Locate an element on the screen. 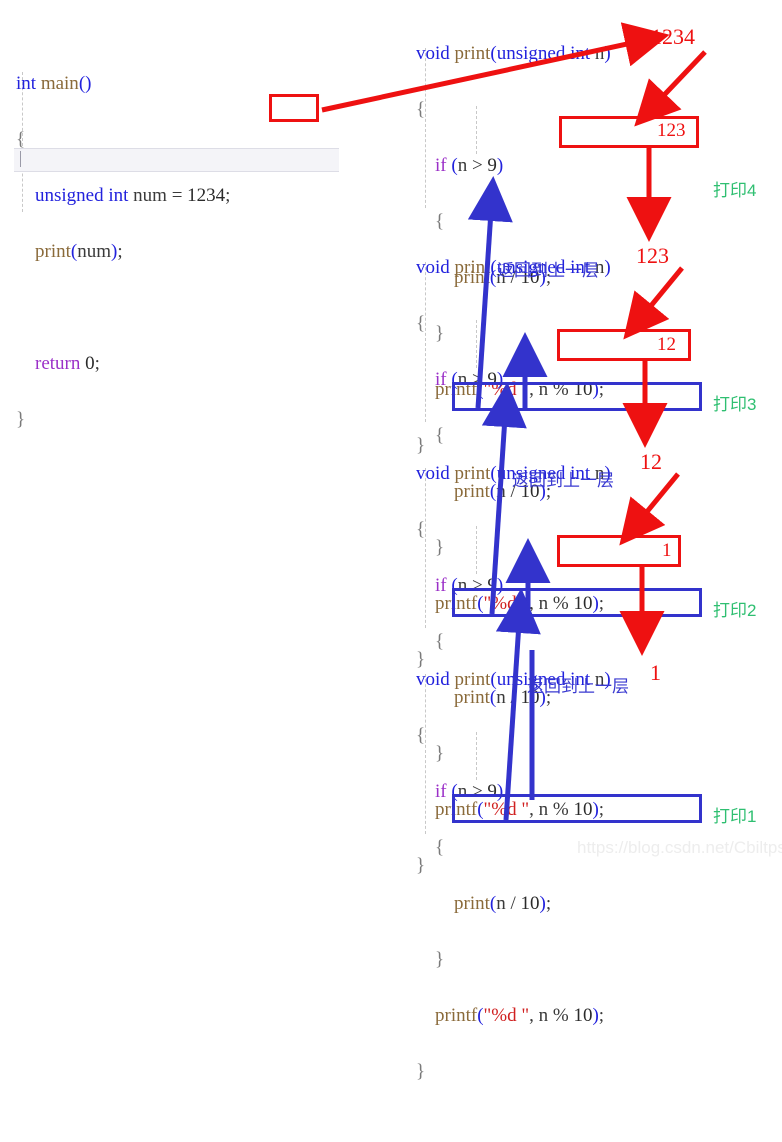  frame-2-print-label: 打印3 is located at coordinates (735, 404).